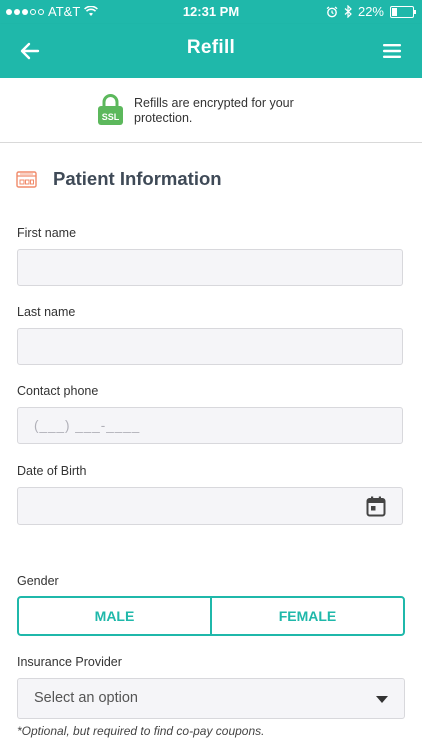  I want to click on first-name-field, so click(210, 267).